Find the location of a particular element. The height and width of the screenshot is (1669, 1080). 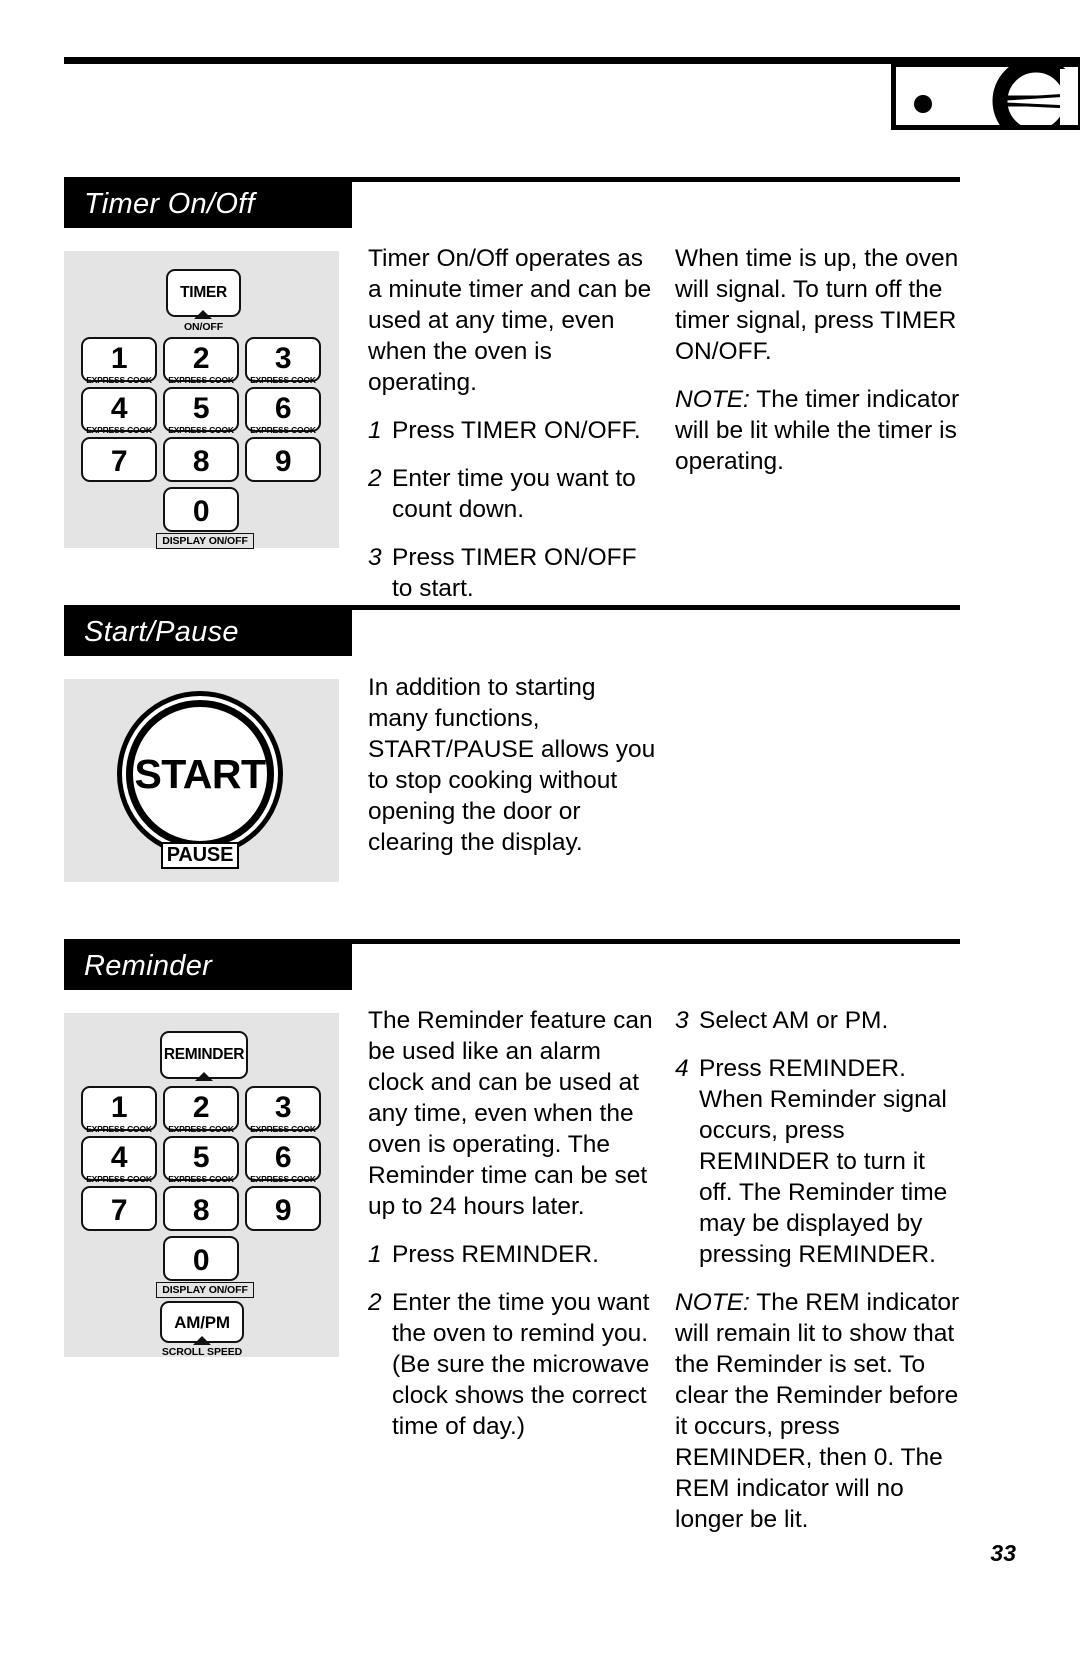

section-header-timer: Timer On/Off is located at coordinates (208, 205).